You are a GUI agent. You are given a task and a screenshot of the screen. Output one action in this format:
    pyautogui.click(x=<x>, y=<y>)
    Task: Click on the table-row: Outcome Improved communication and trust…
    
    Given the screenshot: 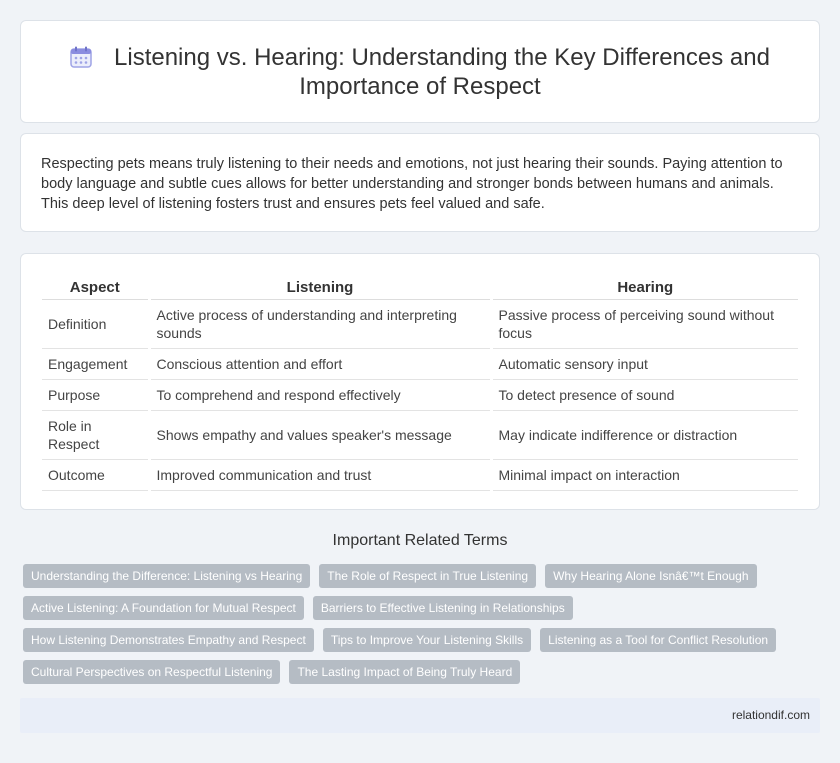 What is the action you would take?
    pyautogui.click(x=420, y=475)
    